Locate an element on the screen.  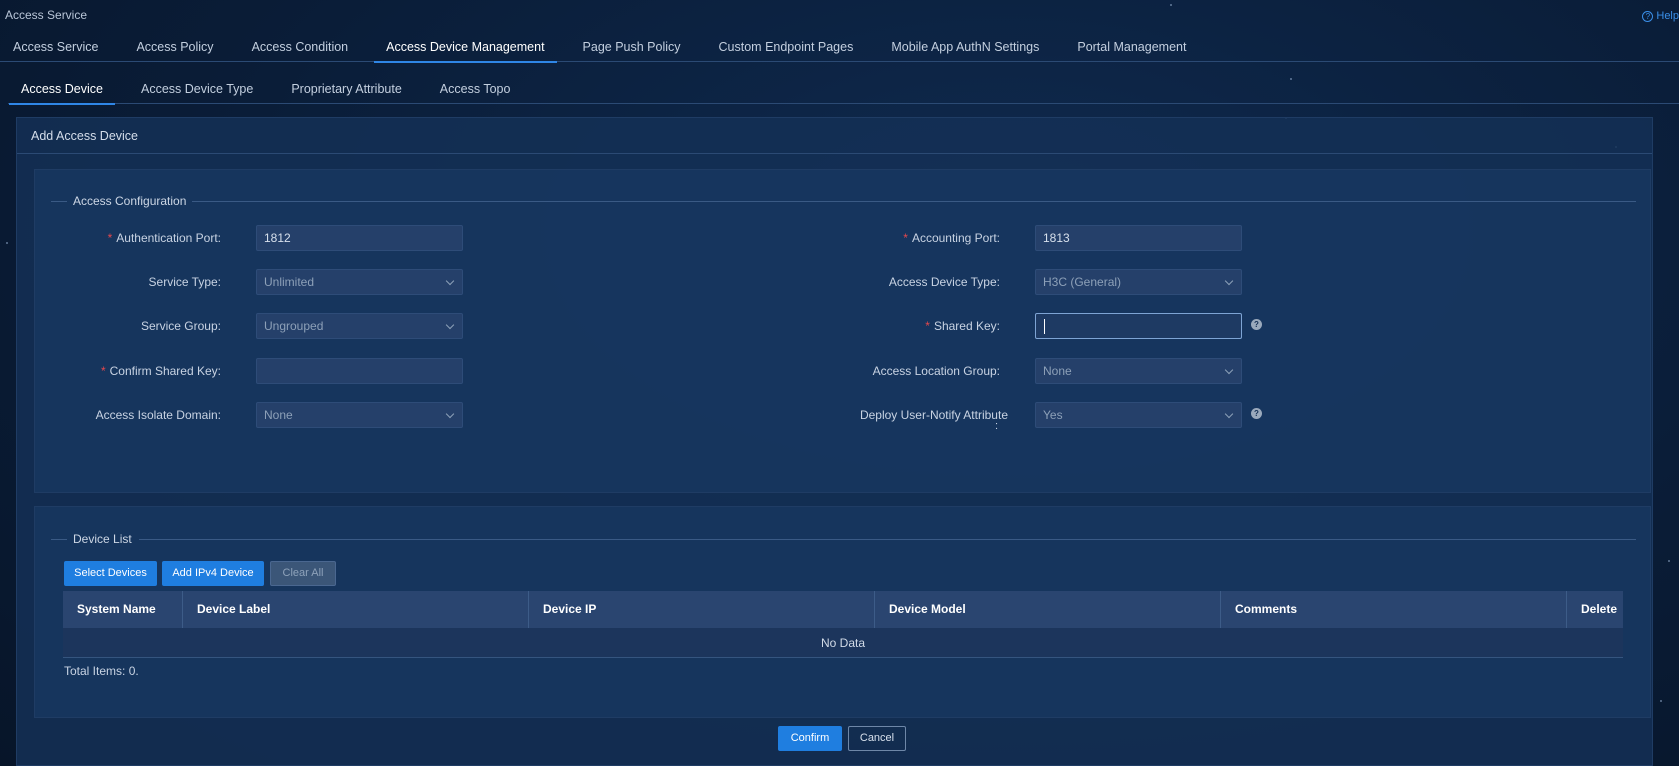
empty-table-message: No Data is located at coordinates (843, 643).